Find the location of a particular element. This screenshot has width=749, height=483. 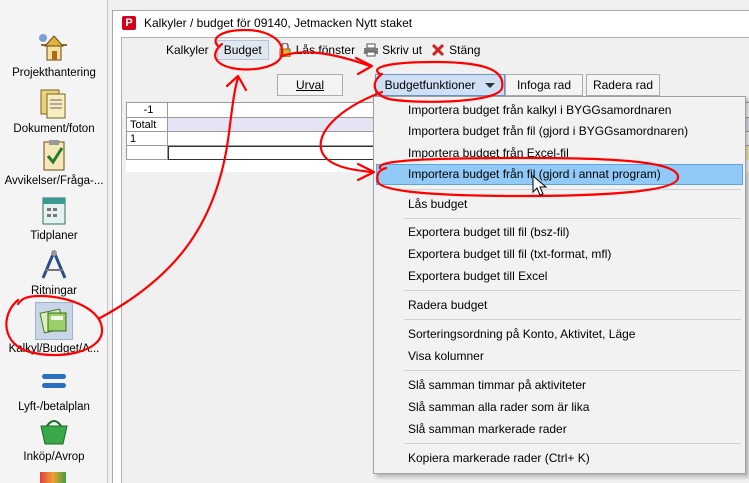

printer-icon is located at coordinates (371, 50).